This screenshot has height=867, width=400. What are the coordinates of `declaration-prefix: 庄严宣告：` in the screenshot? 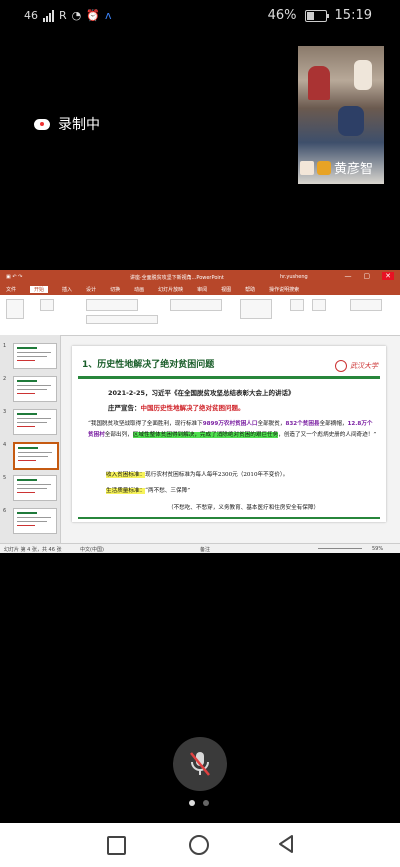 It's located at (124, 408).